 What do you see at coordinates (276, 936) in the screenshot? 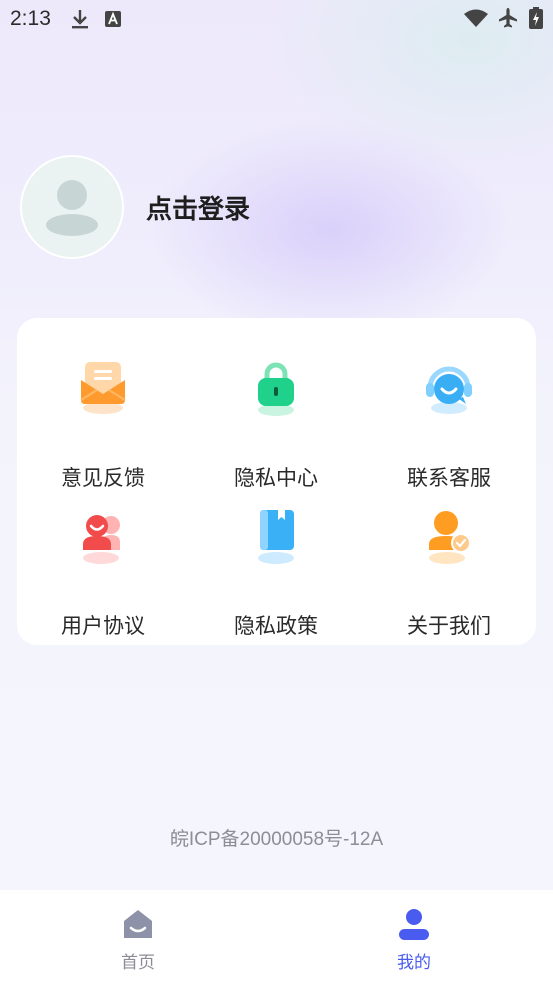
I see `bottom-navigation: 首页 我的` at bounding box center [276, 936].